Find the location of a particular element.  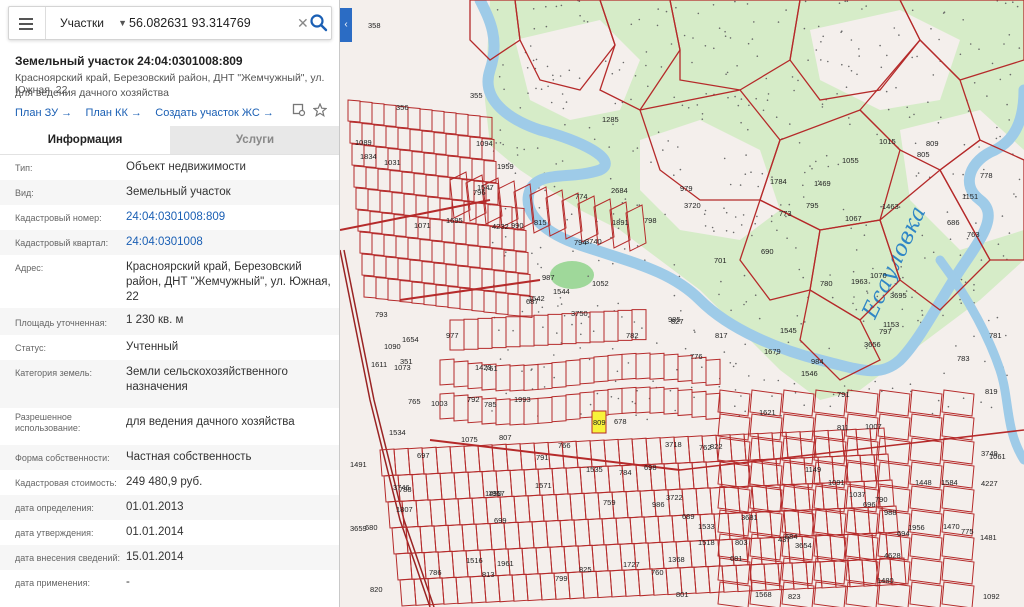

clear-icon: ✕ is located at coordinates (303, 23).